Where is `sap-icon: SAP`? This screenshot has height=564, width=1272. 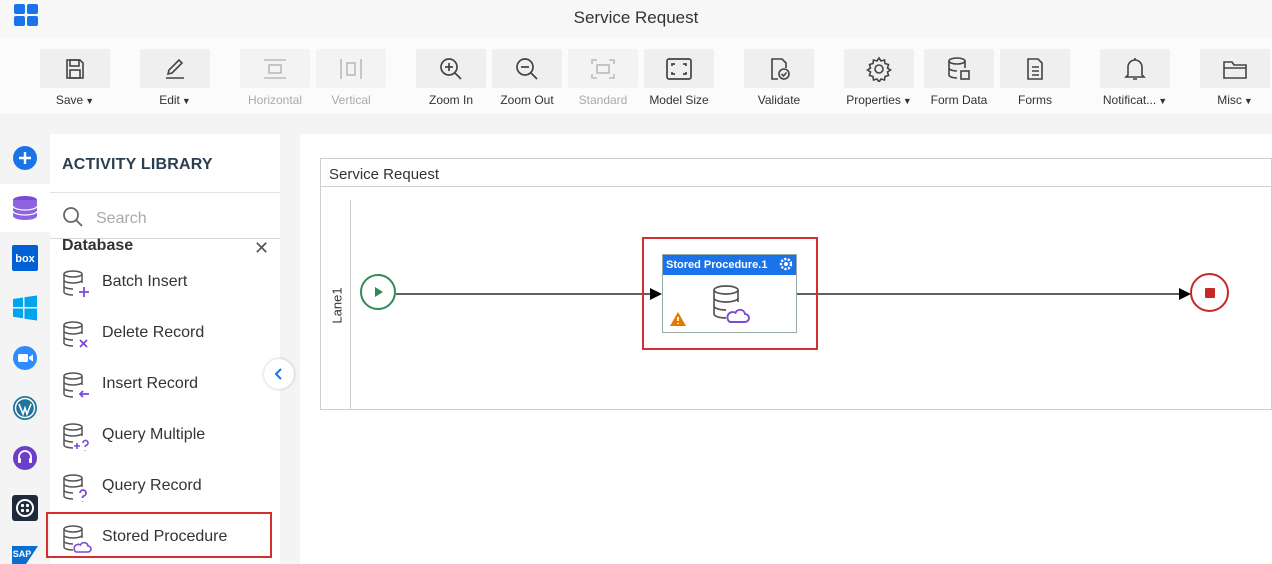 sap-icon: SAP is located at coordinates (25, 554).